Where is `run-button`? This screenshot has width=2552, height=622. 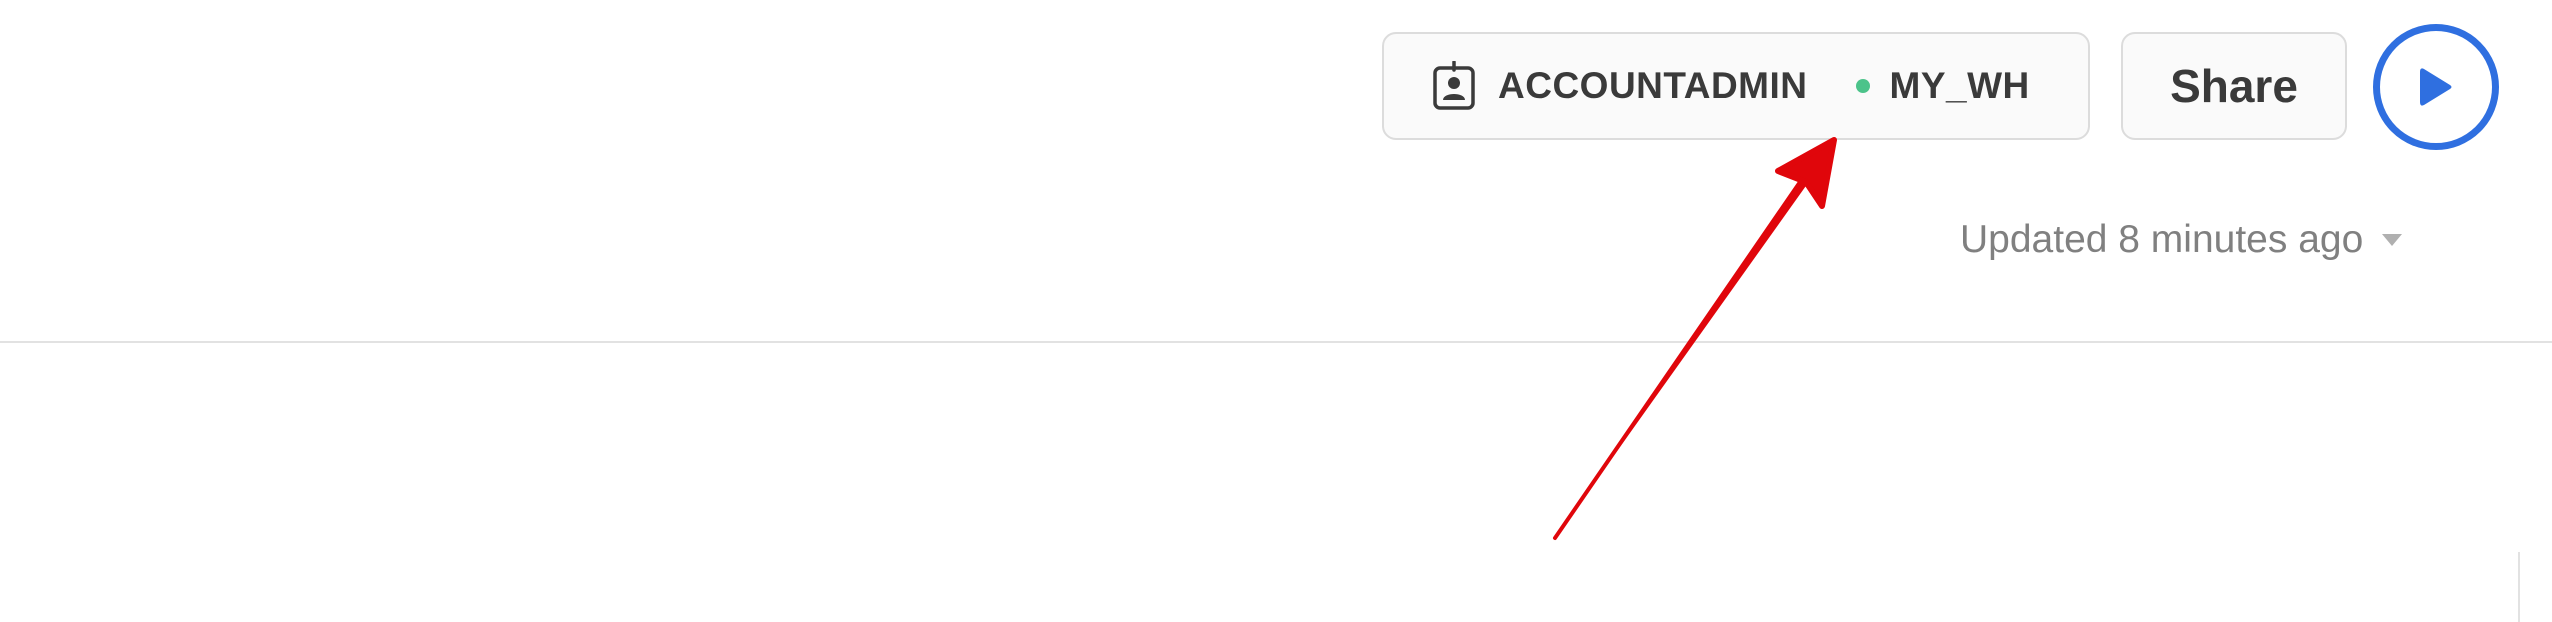
run-button is located at coordinates (2436, 87).